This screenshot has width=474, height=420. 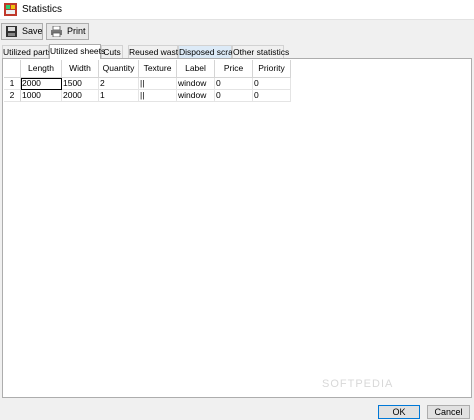 I want to click on save-button: Save, so click(x=22, y=31).